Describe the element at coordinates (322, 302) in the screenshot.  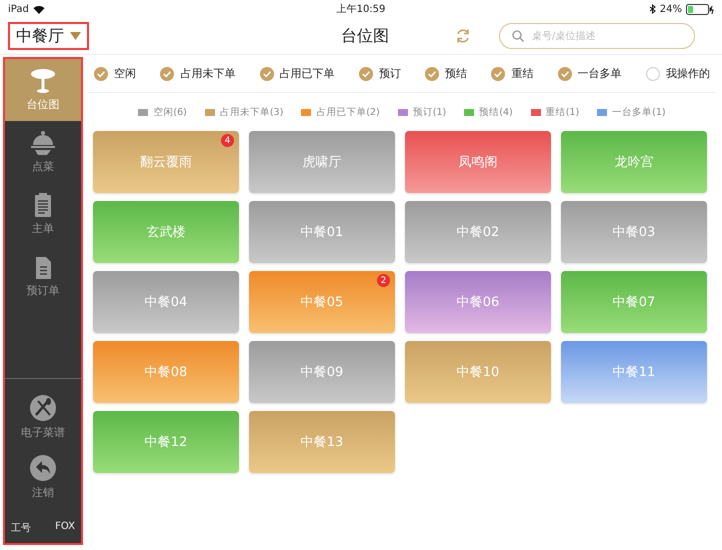
I see `table-tile: 中餐05 2` at that location.